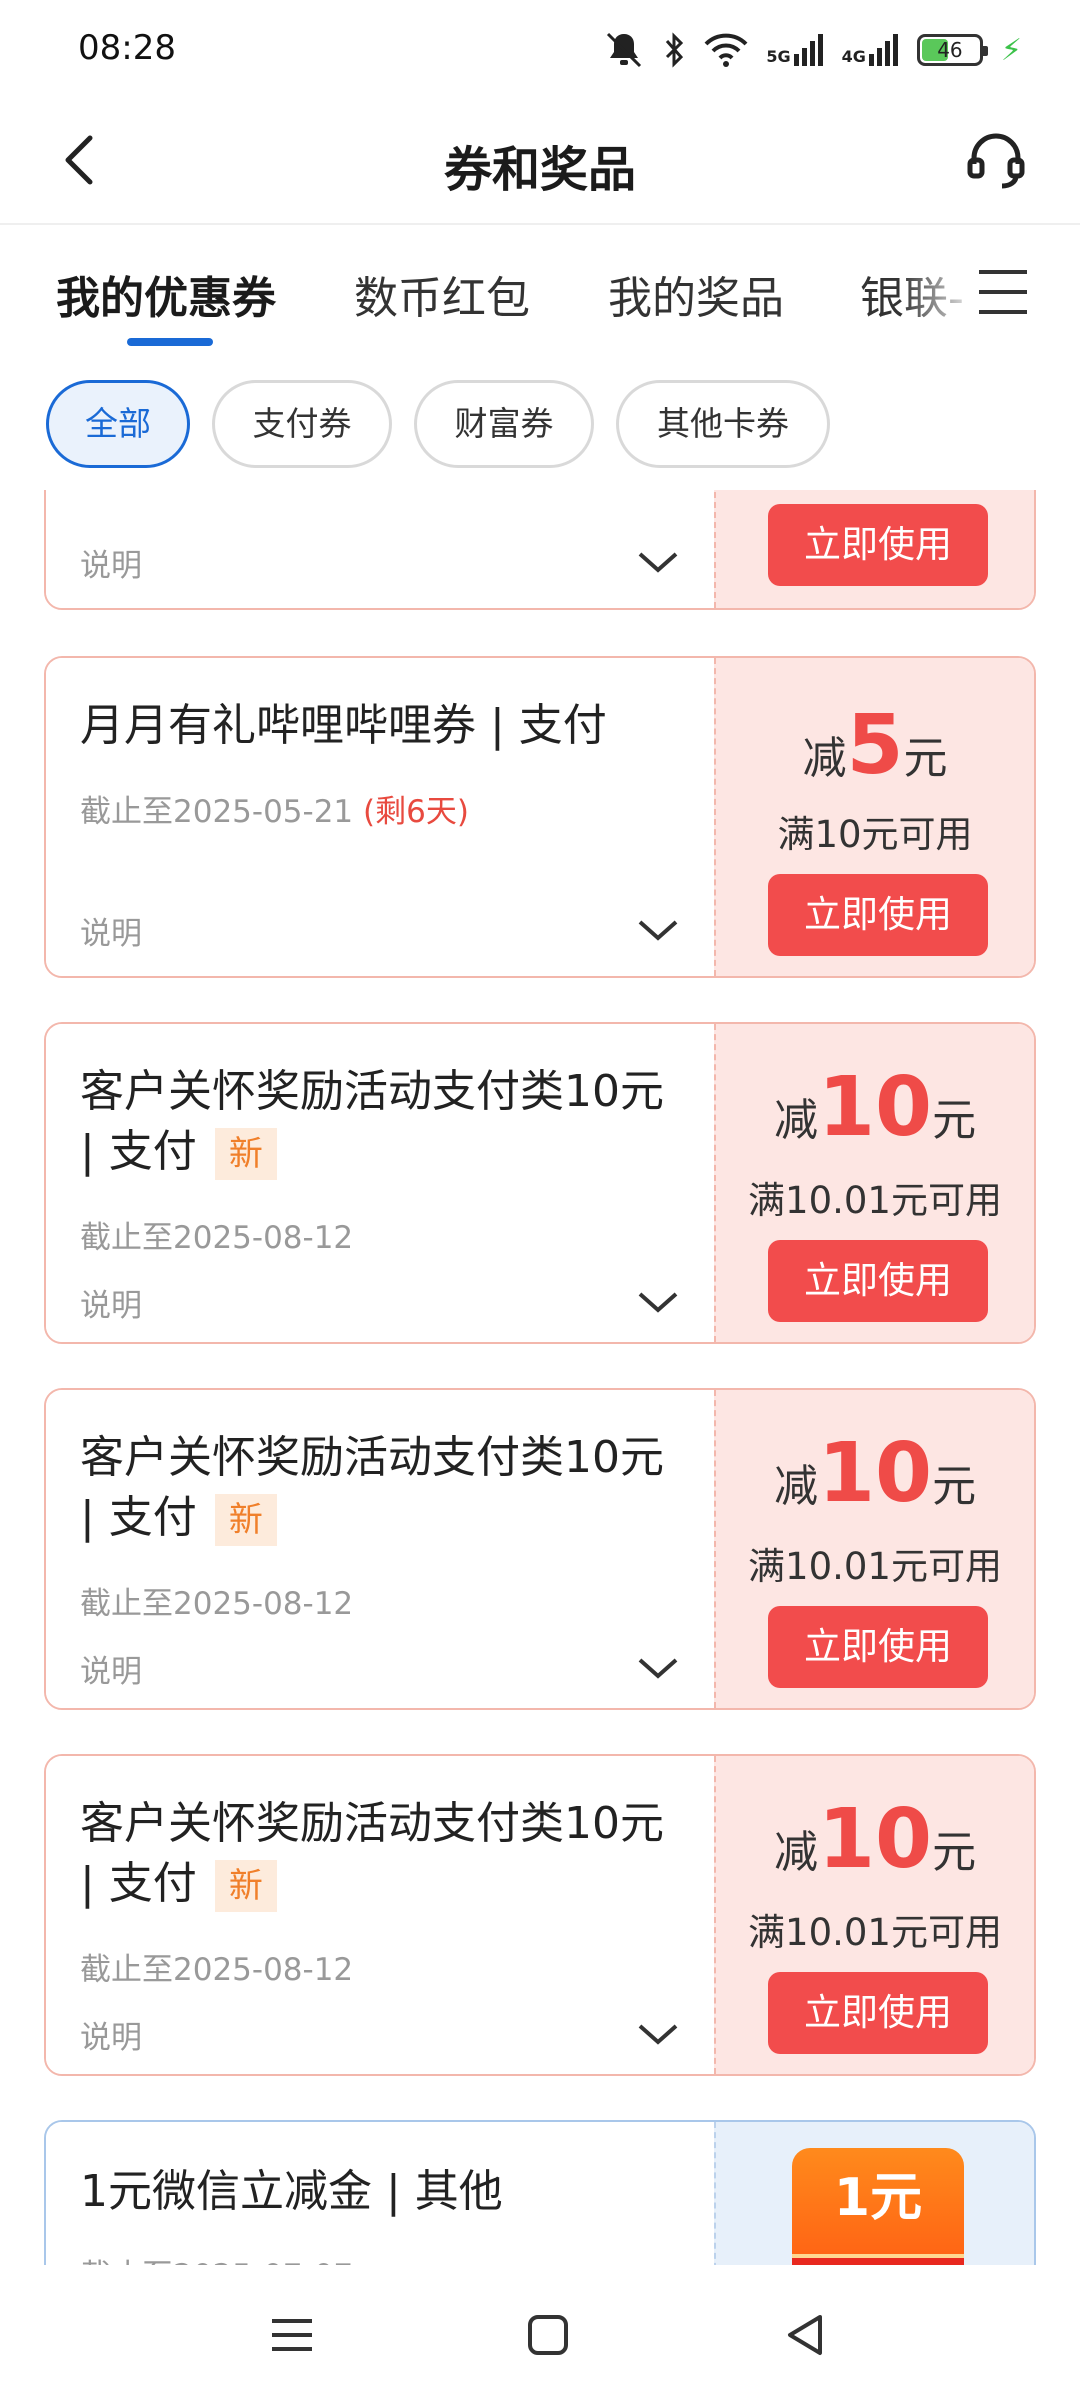 The height and width of the screenshot is (2400, 1080). I want to click on home-icon, so click(548, 2335).